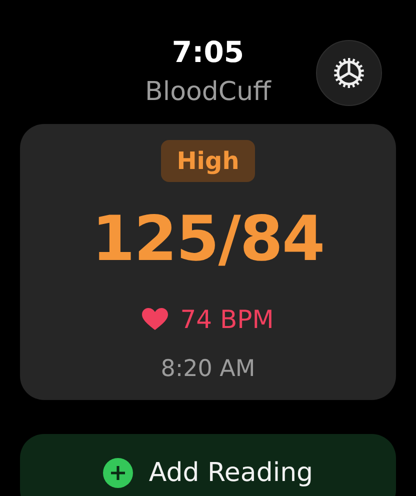 The width and height of the screenshot is (416, 496). I want to click on category-badge: High, so click(208, 161).